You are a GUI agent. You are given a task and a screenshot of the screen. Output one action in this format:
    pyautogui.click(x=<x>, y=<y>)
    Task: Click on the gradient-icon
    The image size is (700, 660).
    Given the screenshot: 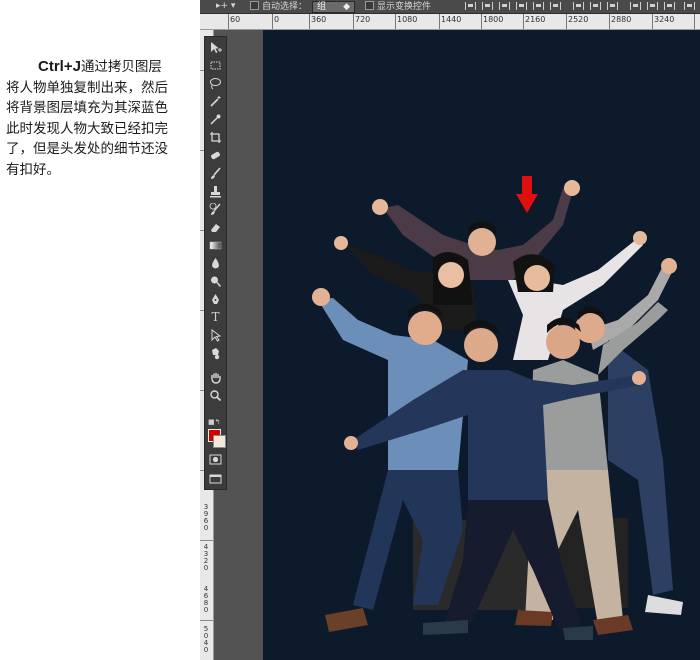 What is the action you would take?
    pyautogui.click(x=215, y=245)
    